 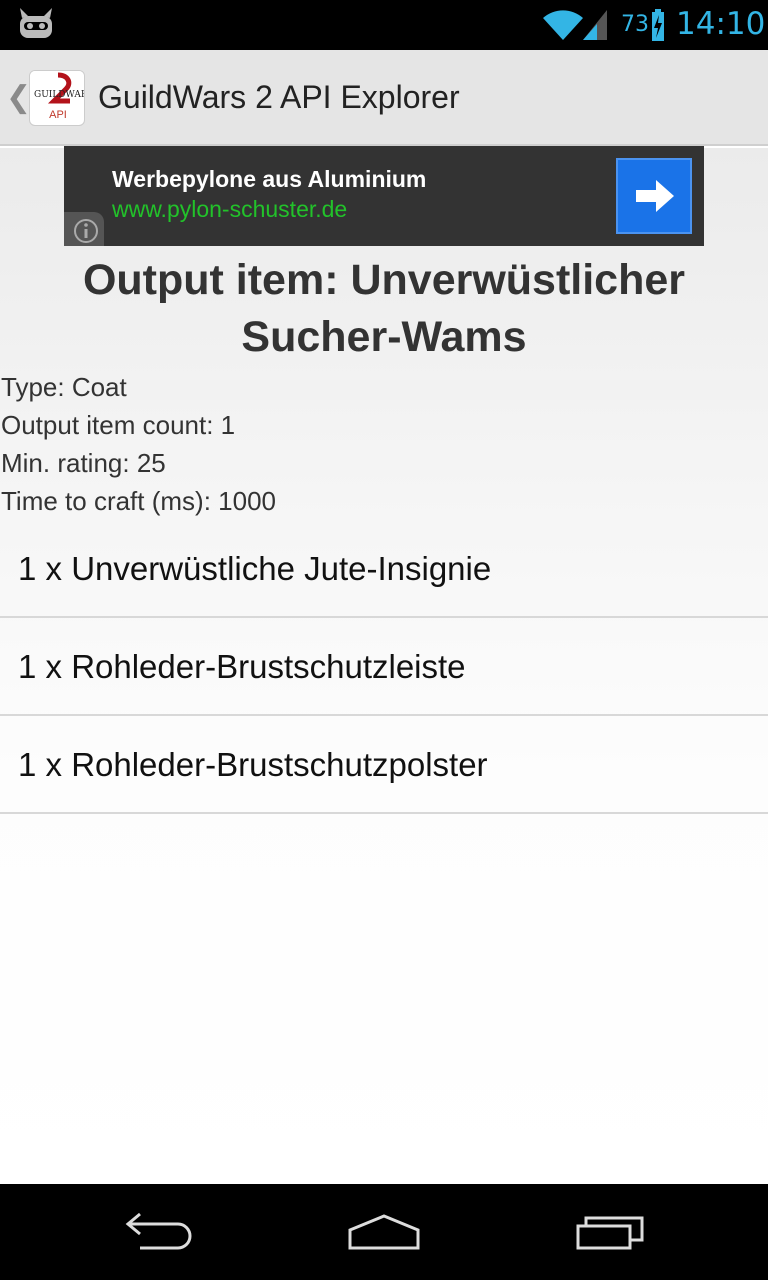 I want to click on app-icon: GUILDWARS API, so click(x=57, y=98).